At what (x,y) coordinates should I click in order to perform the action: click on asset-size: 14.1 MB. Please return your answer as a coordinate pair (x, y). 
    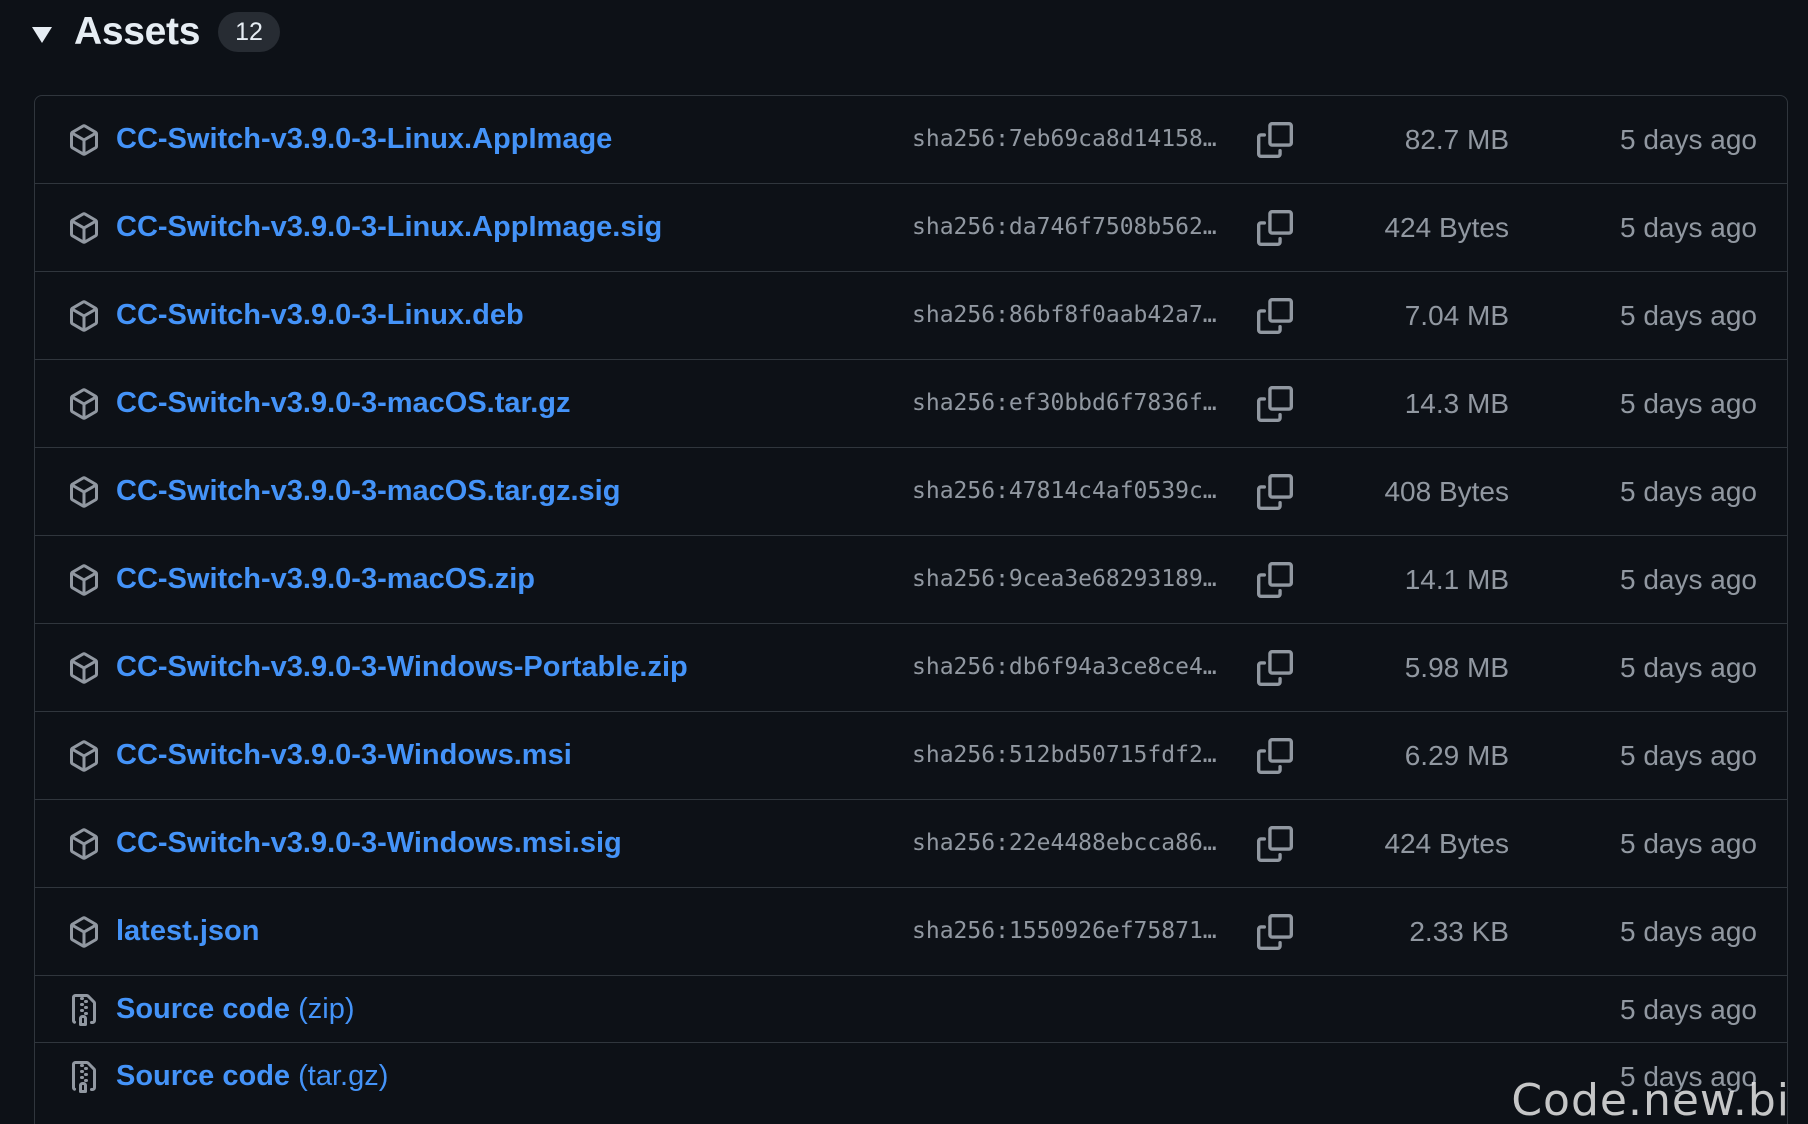
    Looking at the image, I should click on (1456, 579).